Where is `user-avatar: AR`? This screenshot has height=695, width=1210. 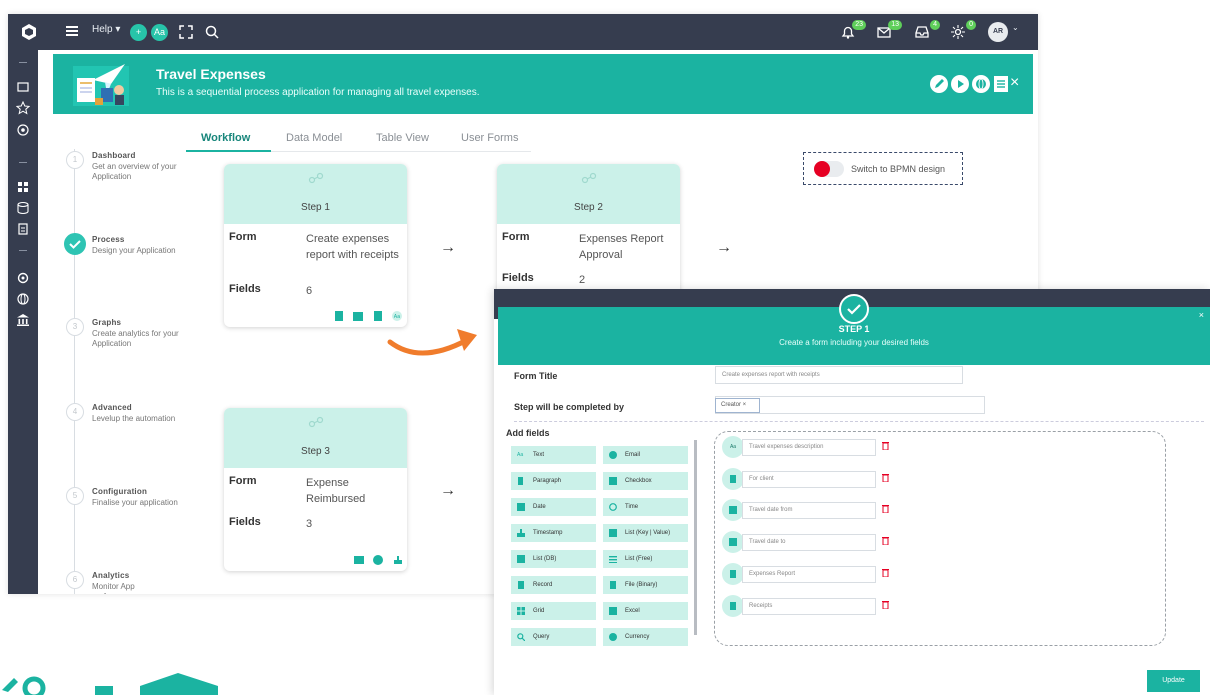 user-avatar: AR is located at coordinates (998, 32).